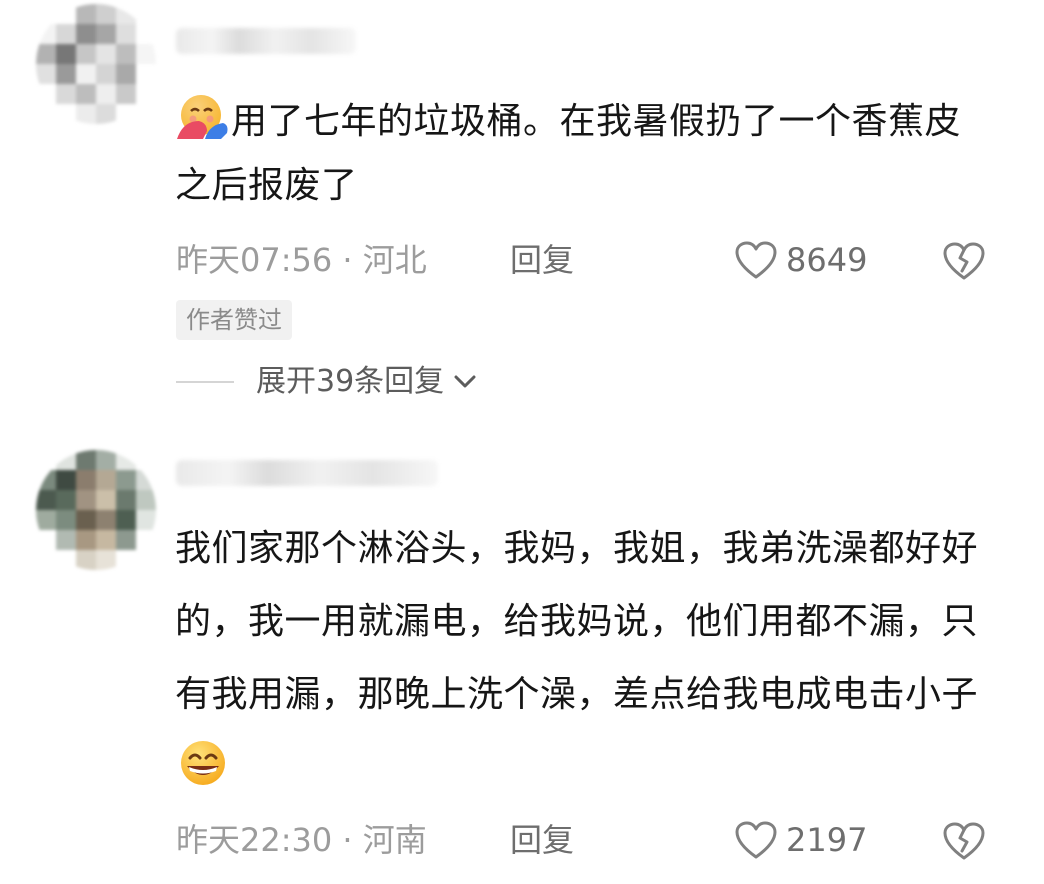  What do you see at coordinates (591, 260) in the screenshot?
I see `comment-meta: 昨天07:56 · 河北 回复 8649` at bounding box center [591, 260].